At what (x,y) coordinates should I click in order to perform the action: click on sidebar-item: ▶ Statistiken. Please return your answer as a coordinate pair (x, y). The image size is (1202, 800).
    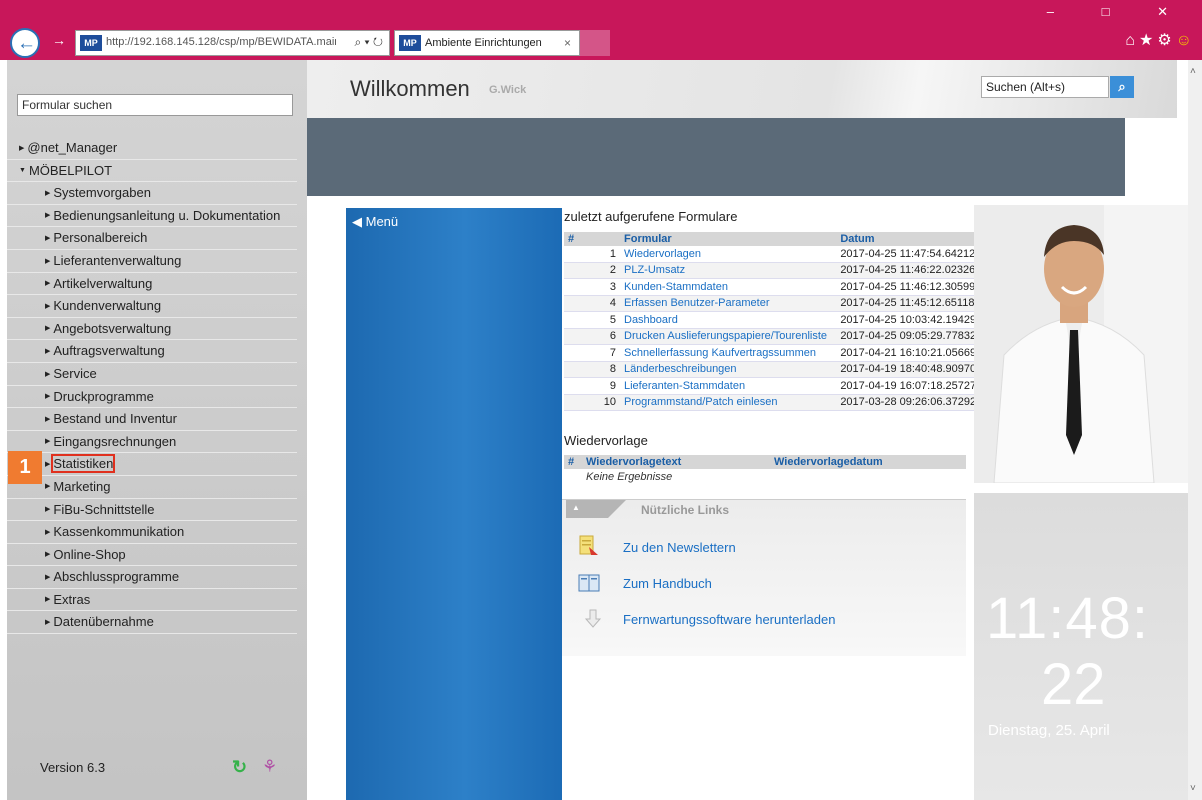
    Looking at the image, I should click on (152, 464).